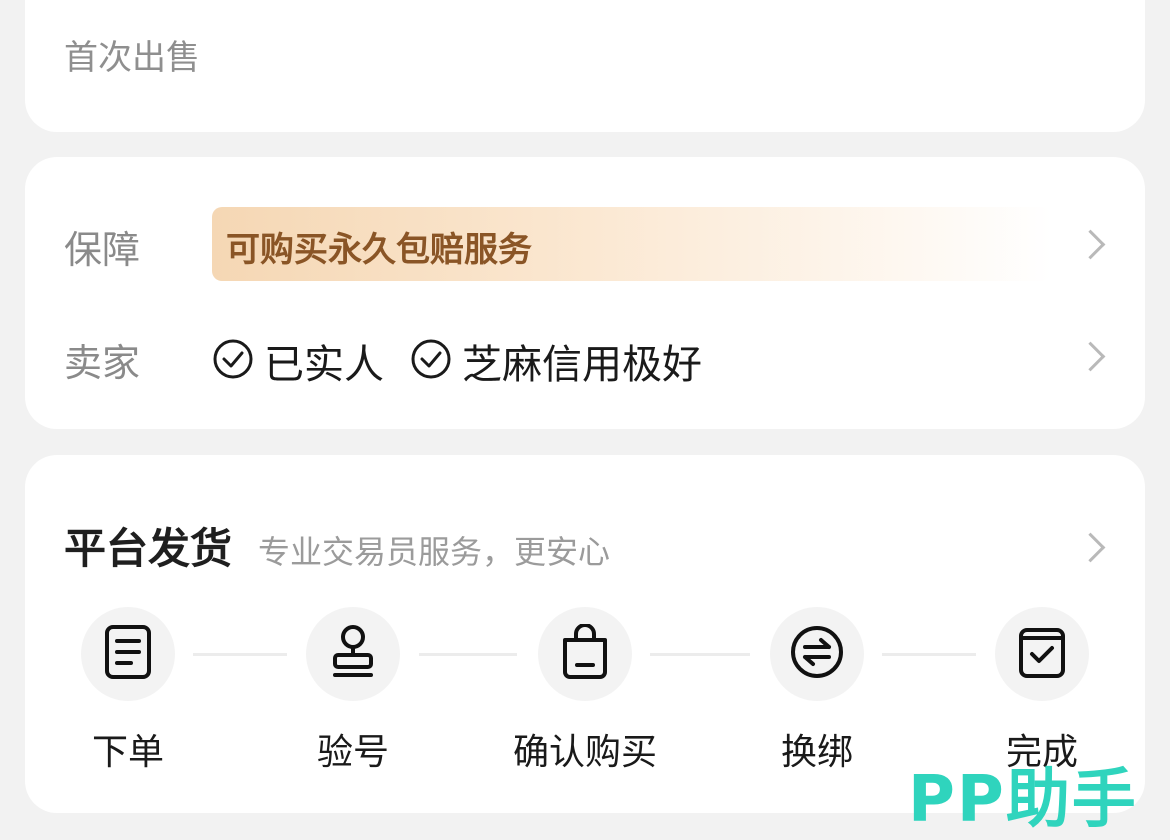 Image resolution: width=1170 pixels, height=840 pixels. I want to click on watermark-logo: PP助手, so click(1023, 800).